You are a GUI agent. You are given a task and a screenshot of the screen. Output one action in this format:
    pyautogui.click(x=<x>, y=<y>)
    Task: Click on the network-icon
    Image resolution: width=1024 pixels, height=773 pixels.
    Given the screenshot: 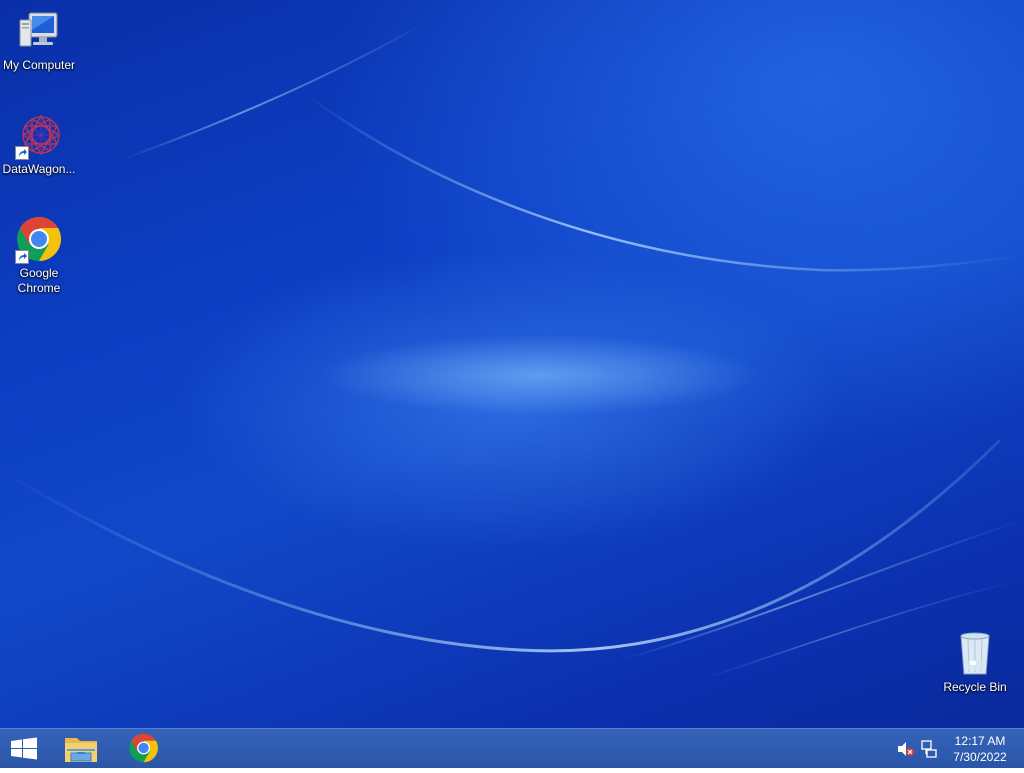 What is the action you would take?
    pyautogui.click(x=929, y=749)
    